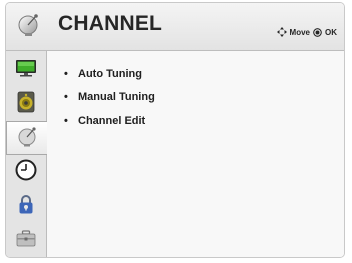 The width and height of the screenshot is (352, 263). I want to click on menu-item-label: Manual Tuning, so click(116, 97).